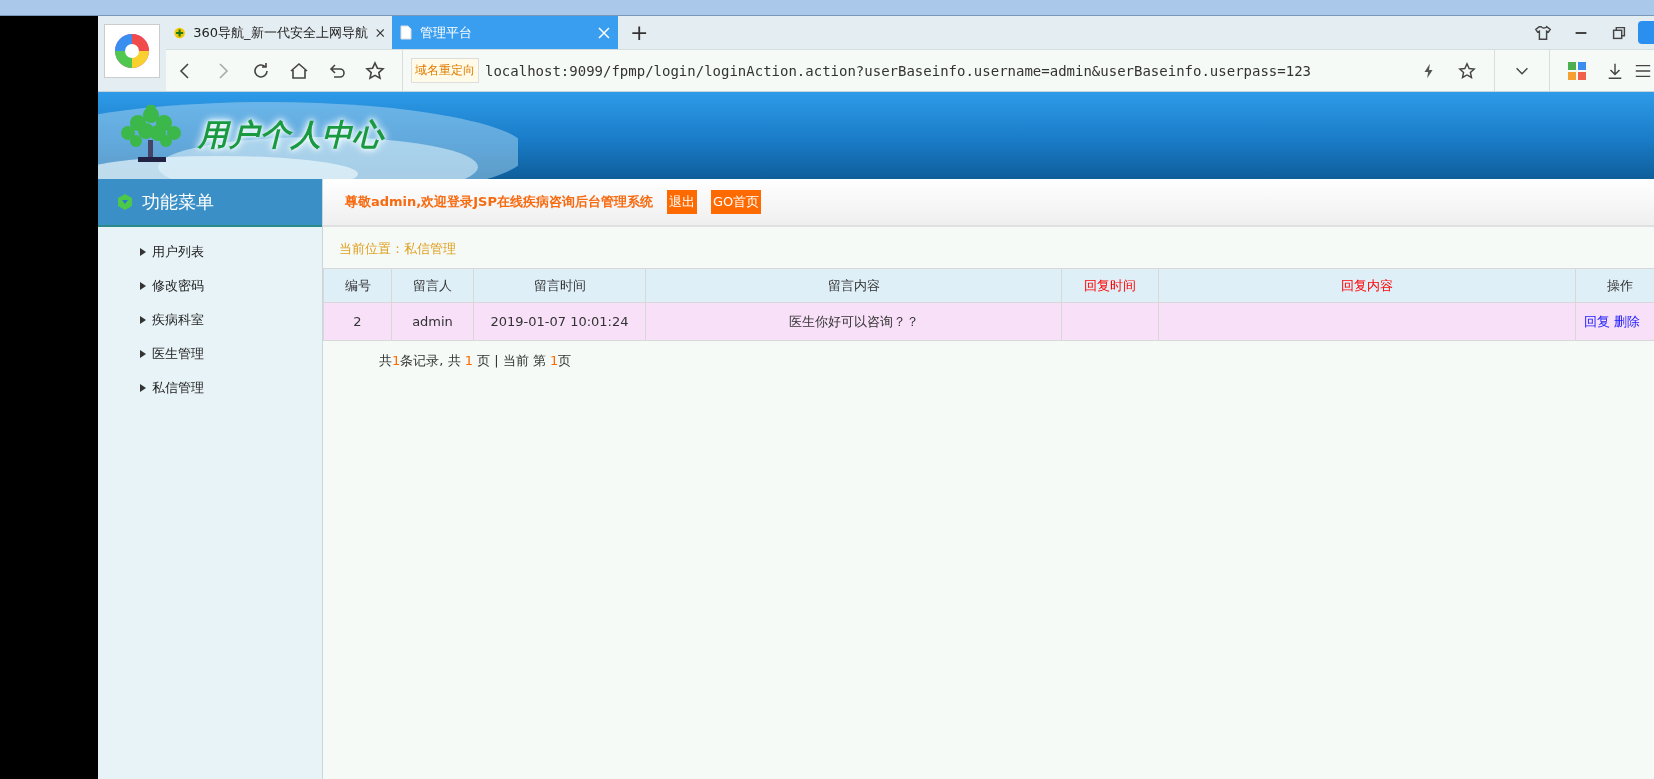 The height and width of the screenshot is (779, 1654). I want to click on action-link: 删除, so click(1627, 321).